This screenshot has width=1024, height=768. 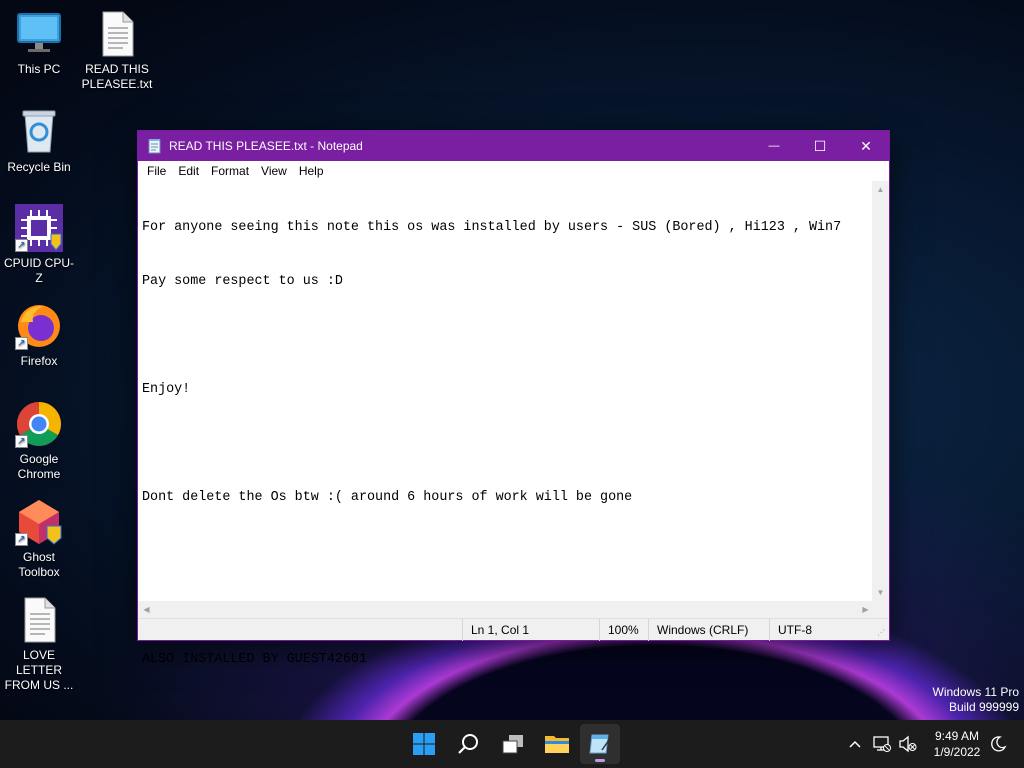 I want to click on text-line: Enjoy!, so click(x=166, y=389).